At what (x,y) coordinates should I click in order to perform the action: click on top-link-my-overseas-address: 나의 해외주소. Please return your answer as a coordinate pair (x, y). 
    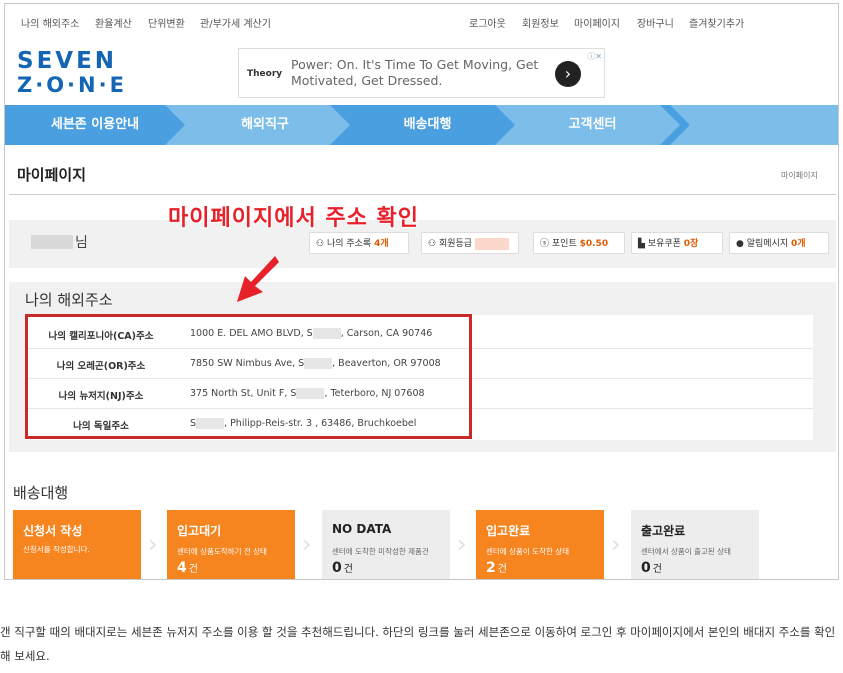
    Looking at the image, I should click on (50, 22).